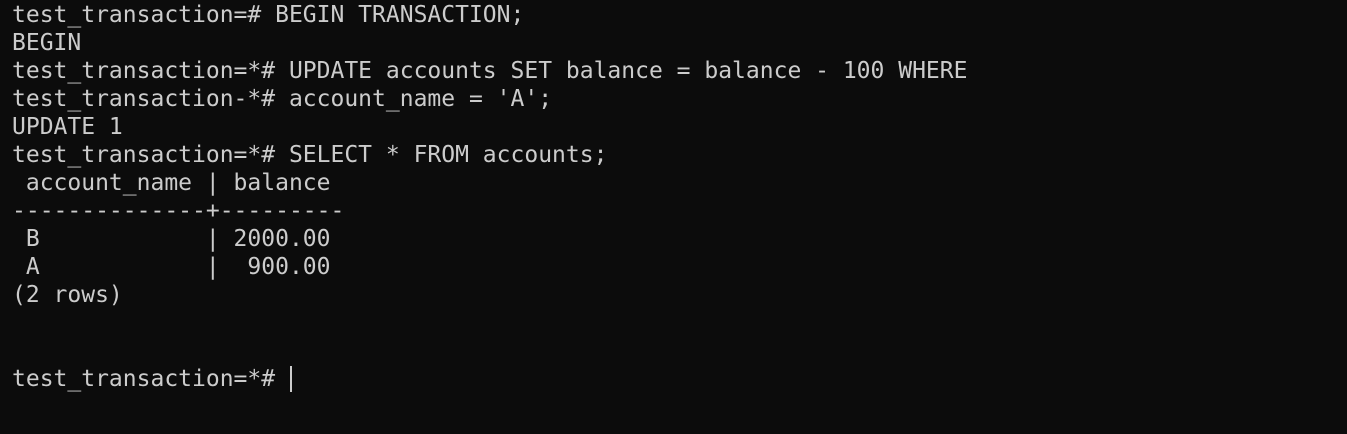  What do you see at coordinates (171, 183) in the screenshot?
I see `result-table-header: account_name | balance` at bounding box center [171, 183].